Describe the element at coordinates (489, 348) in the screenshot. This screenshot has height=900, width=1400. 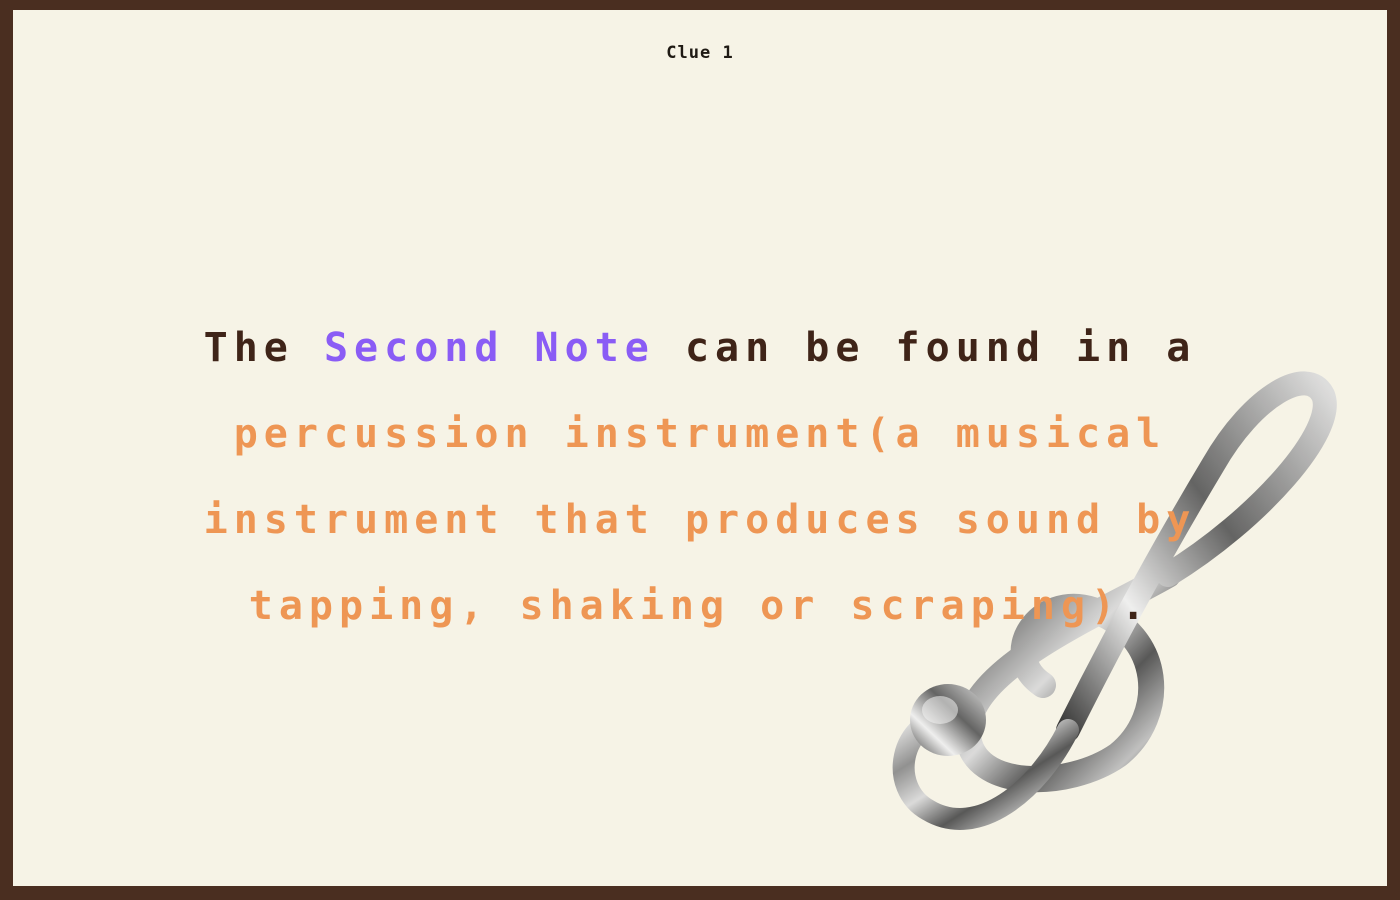
I see `clue-text-highlight: Second Note` at that location.